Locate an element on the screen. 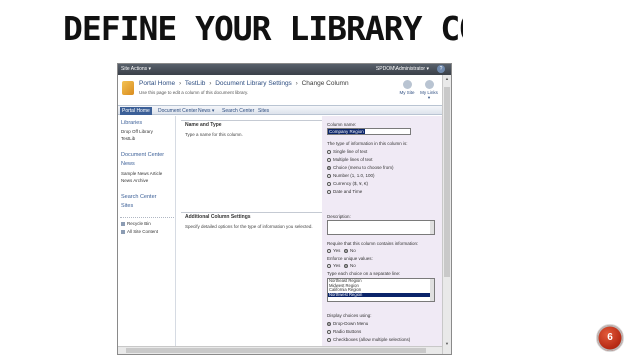 The width and height of the screenshot is (638, 359). type-option-label: Date and Time is located at coordinates (348, 191).